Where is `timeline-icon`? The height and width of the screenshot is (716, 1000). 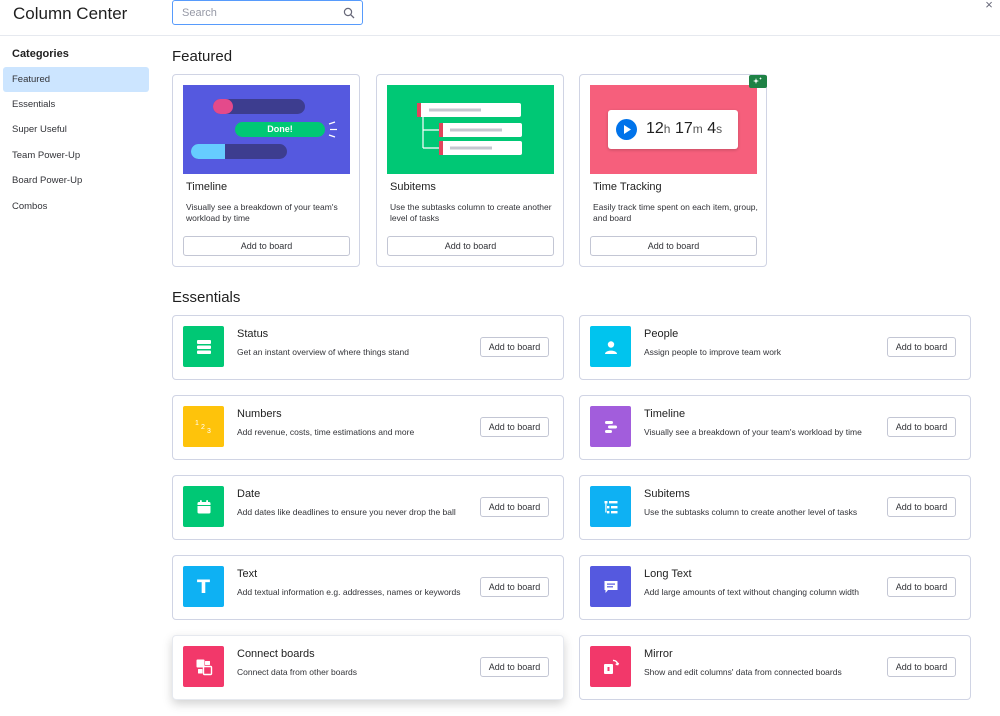 timeline-icon is located at coordinates (610, 426).